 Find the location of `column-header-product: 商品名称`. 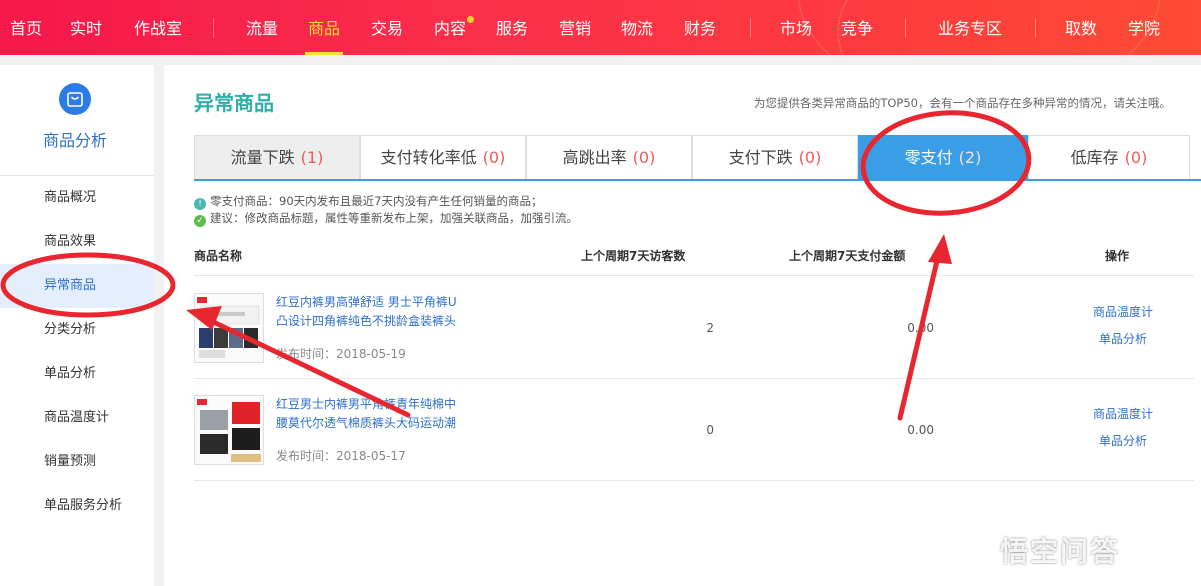

column-header-product: 商品名称 is located at coordinates (218, 256).